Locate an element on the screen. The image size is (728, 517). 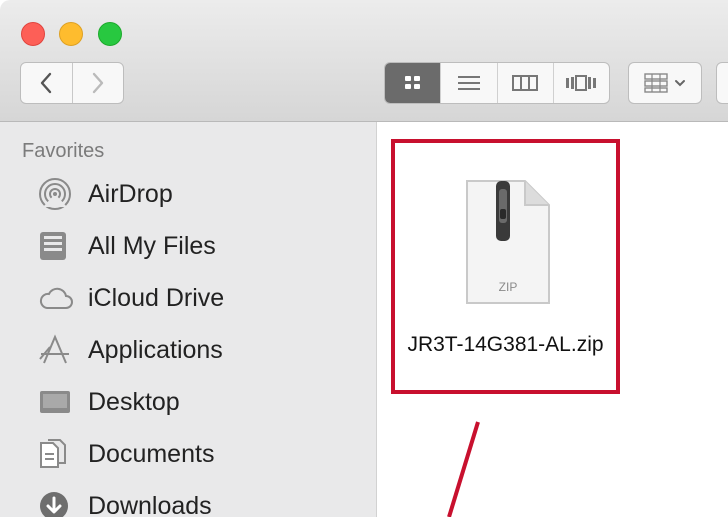
back-forward-group is located at coordinates (72, 83).